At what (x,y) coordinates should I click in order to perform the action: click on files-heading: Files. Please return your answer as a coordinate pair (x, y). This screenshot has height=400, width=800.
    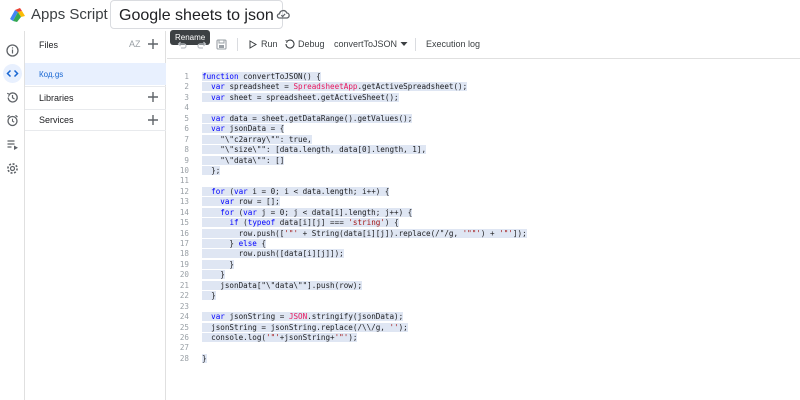
    Looking at the image, I should click on (49, 45).